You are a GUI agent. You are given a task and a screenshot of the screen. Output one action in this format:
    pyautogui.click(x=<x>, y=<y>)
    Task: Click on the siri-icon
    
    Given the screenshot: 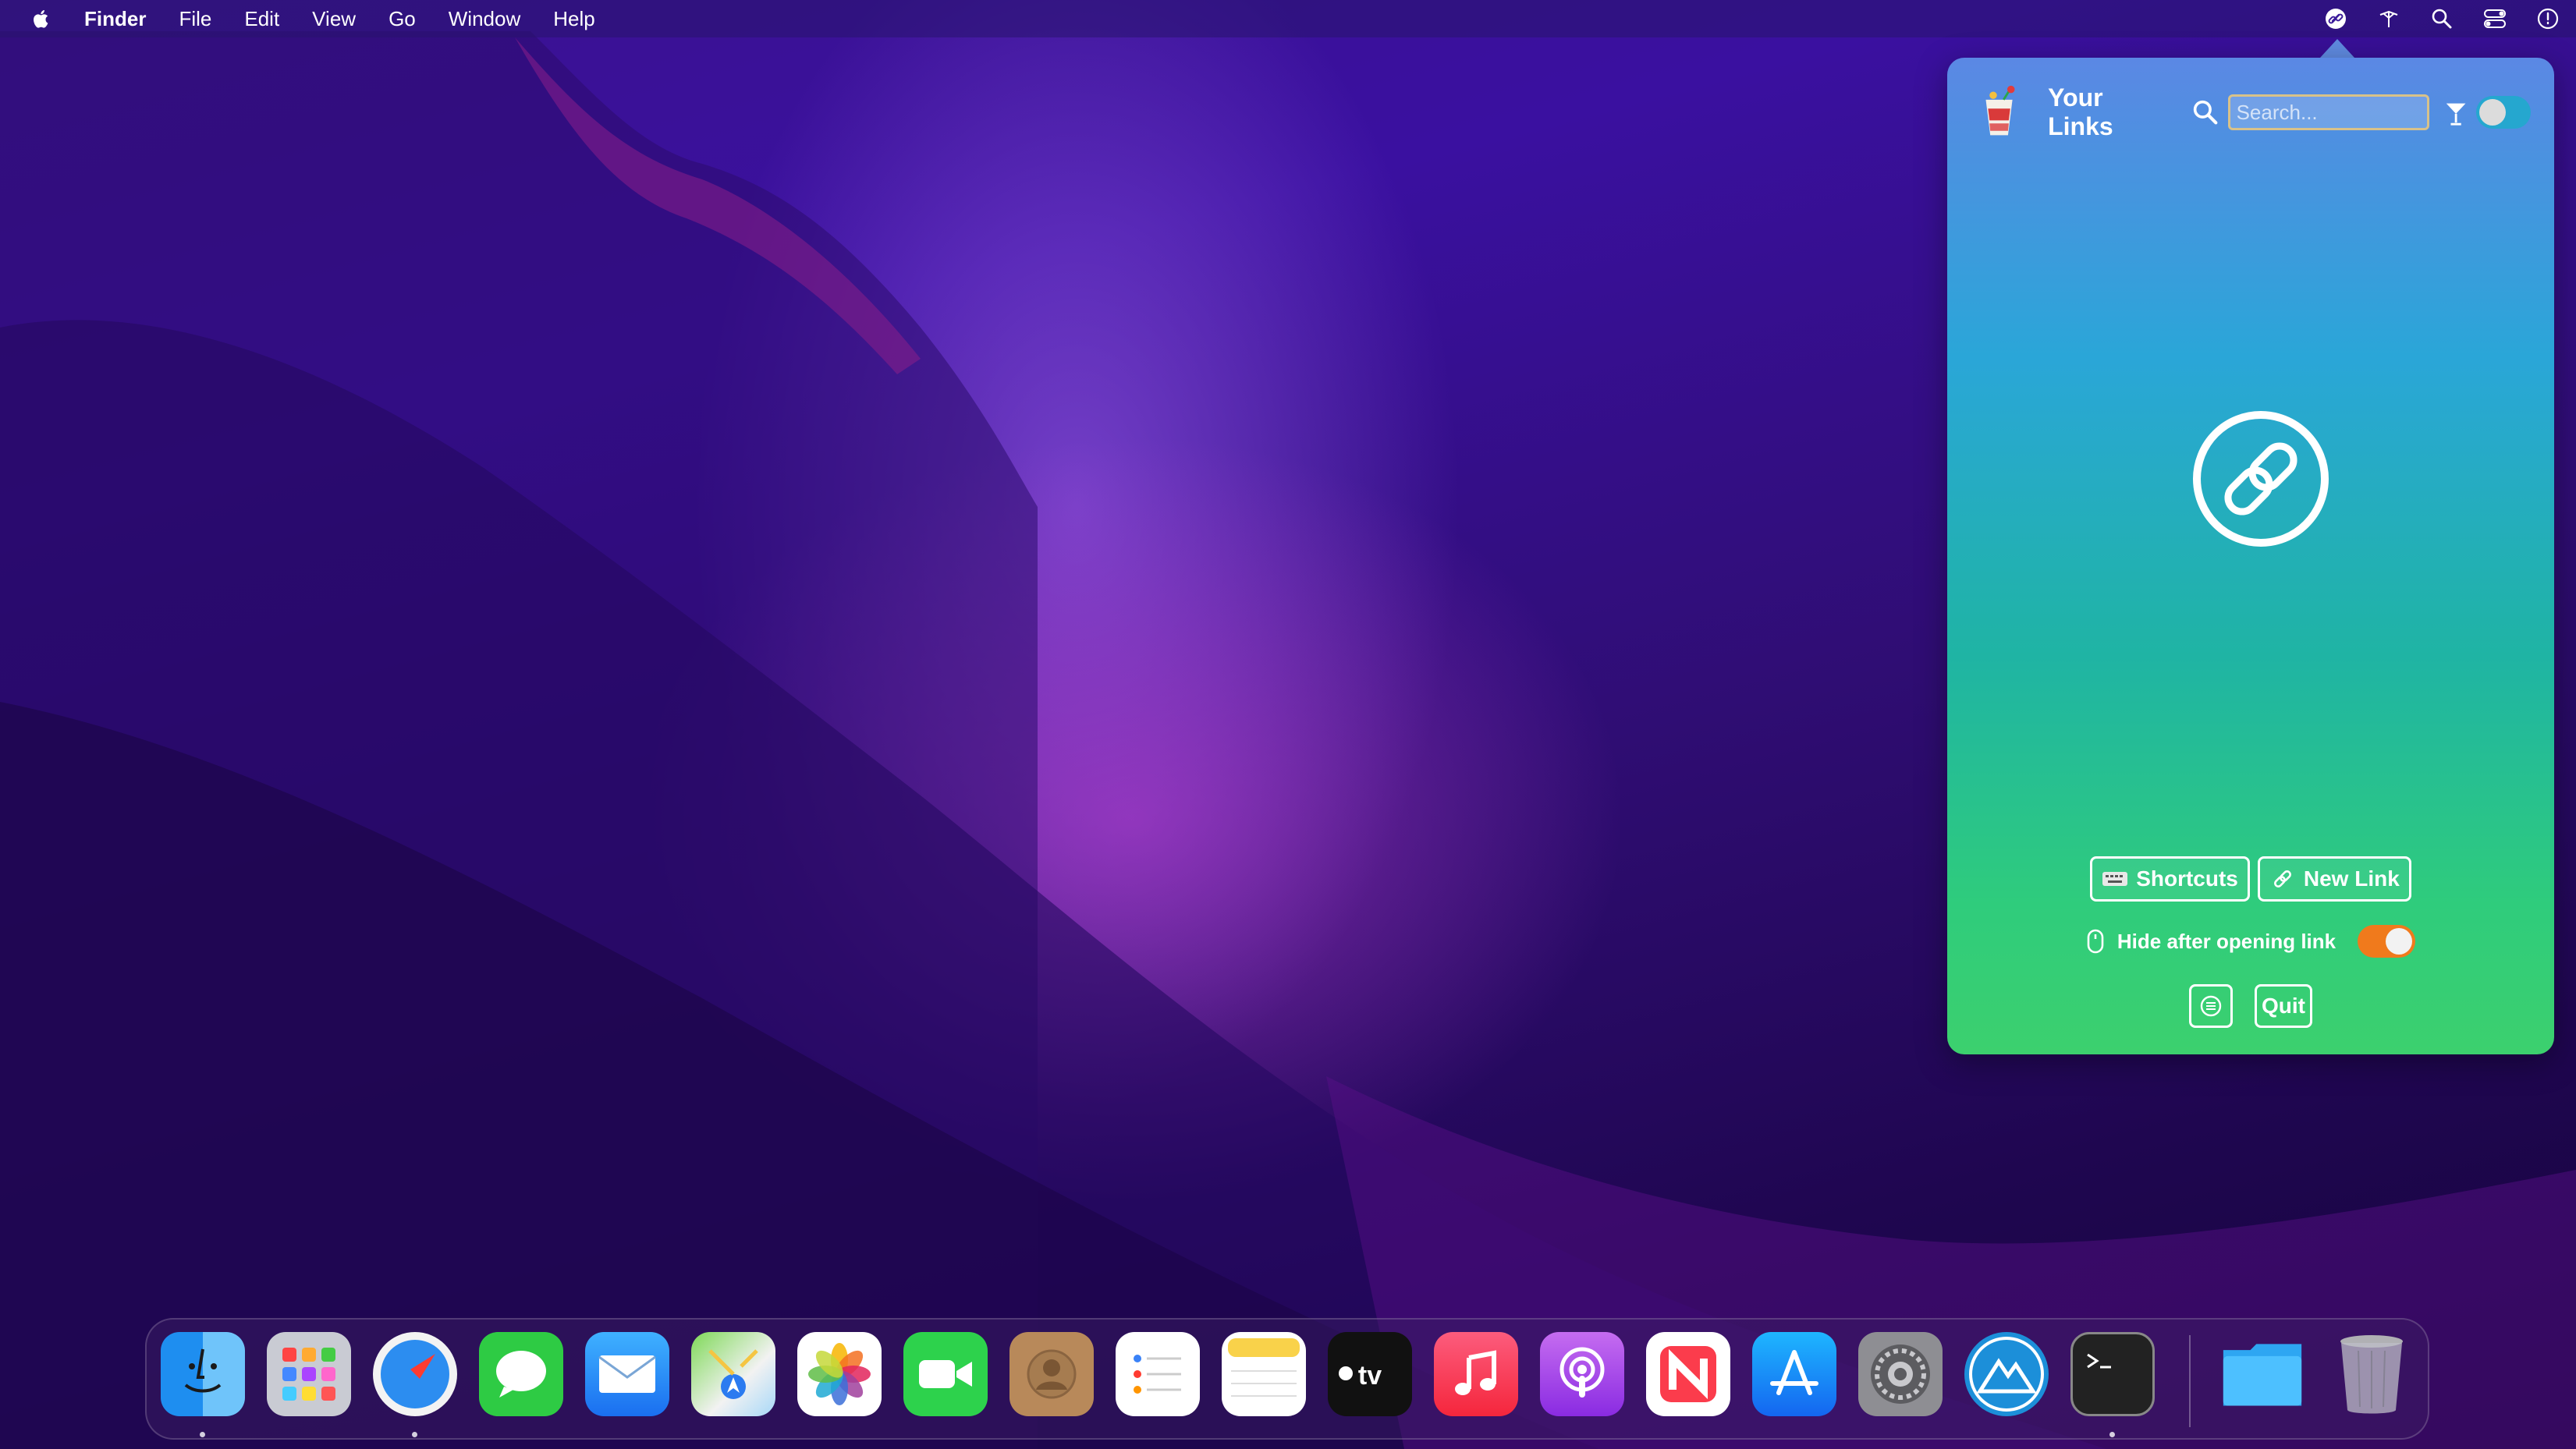 What is the action you would take?
    pyautogui.click(x=2547, y=18)
    